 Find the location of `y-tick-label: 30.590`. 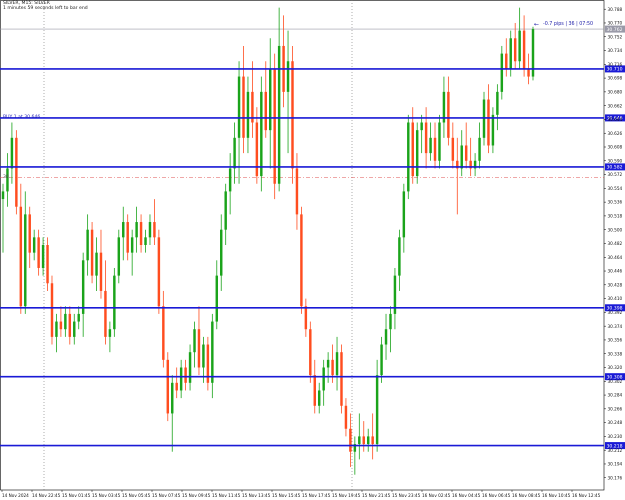

y-tick-label: 30.590 is located at coordinates (615, 160).